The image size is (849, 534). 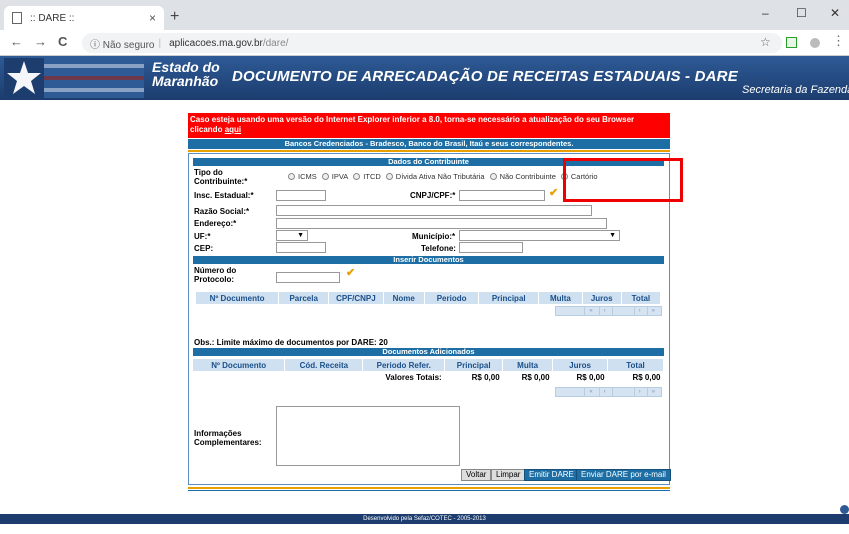 I want to click on col-header: CPF/CNPJ, so click(x=356, y=298).